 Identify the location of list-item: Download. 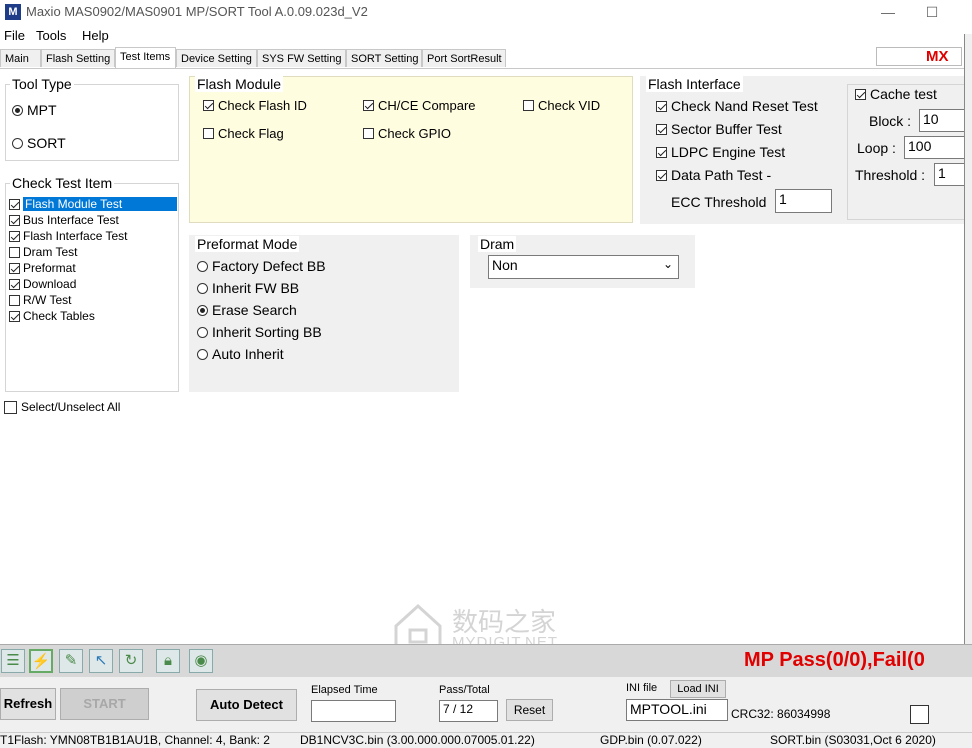
(42, 284).